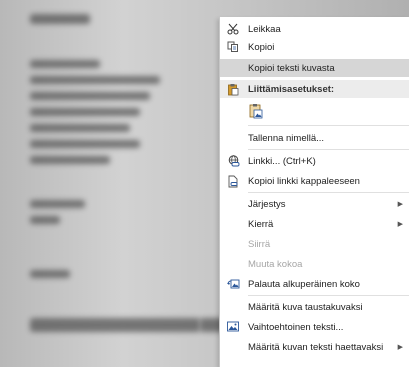 This screenshot has height=367, width=409. I want to click on menu-item-link: Linkki... (Ctrl+K), so click(314, 161).